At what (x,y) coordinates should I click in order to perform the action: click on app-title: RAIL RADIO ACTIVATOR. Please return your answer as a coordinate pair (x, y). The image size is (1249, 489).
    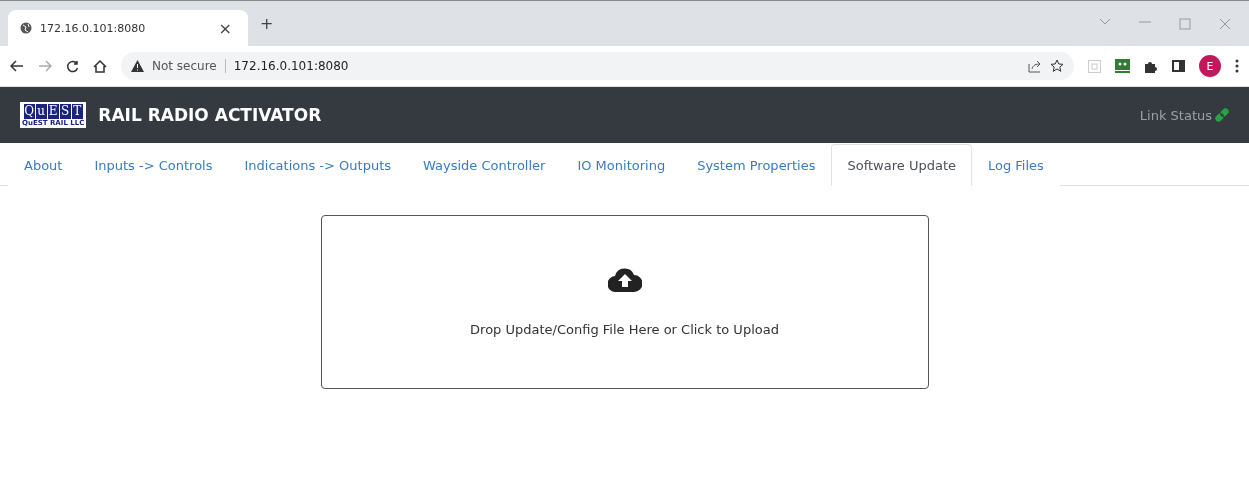
    Looking at the image, I should click on (210, 115).